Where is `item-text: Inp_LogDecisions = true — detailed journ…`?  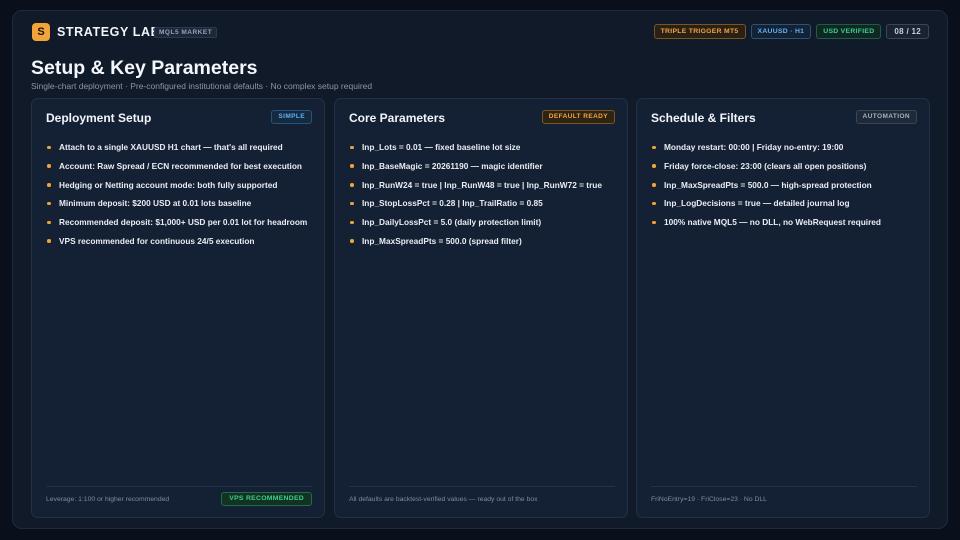 item-text: Inp_LogDecisions = true — detailed journ… is located at coordinates (757, 203).